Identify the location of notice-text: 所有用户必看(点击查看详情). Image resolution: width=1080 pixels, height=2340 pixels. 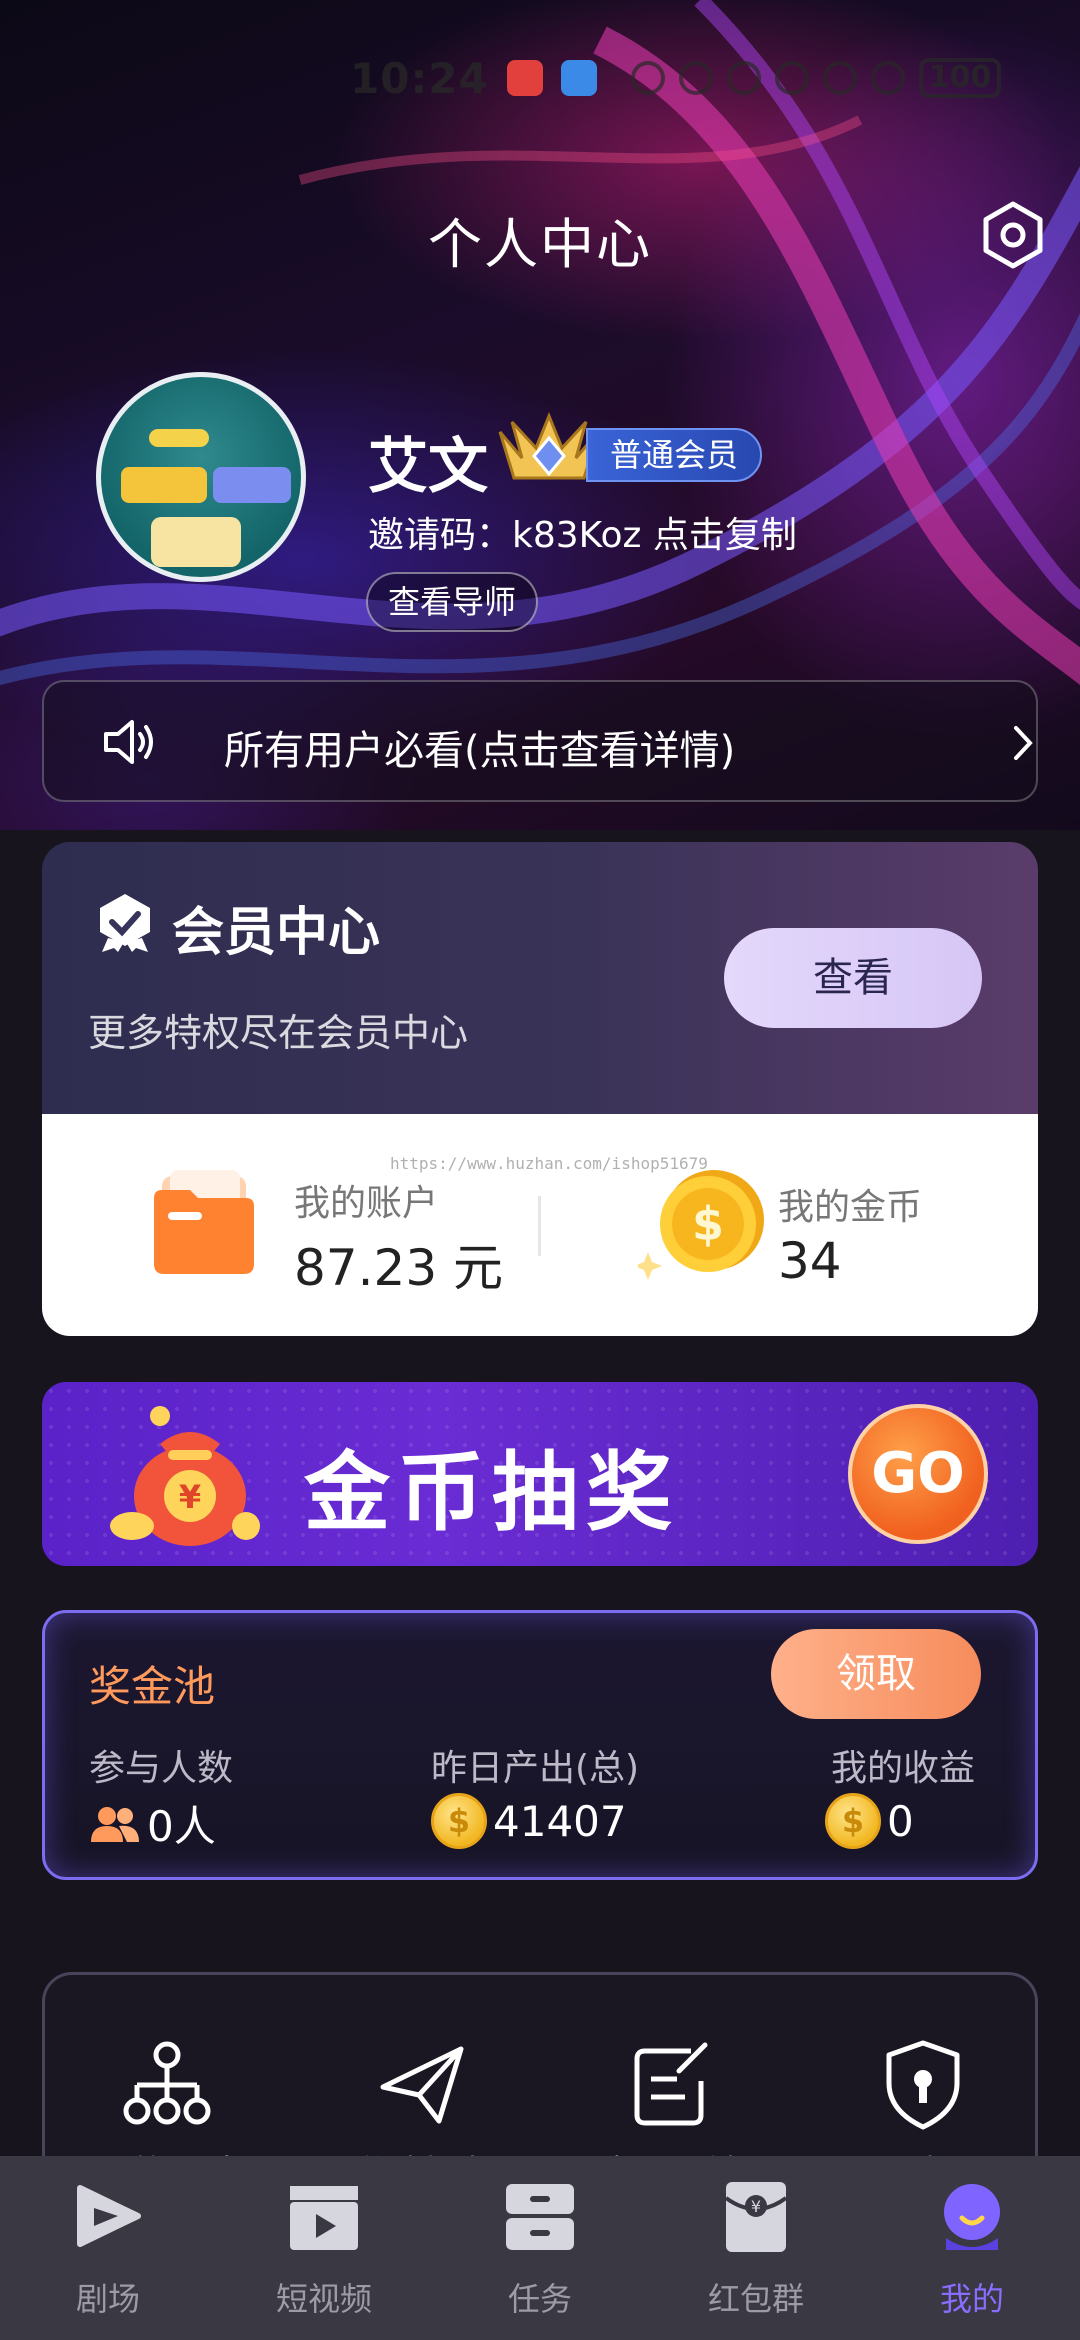
(480, 751).